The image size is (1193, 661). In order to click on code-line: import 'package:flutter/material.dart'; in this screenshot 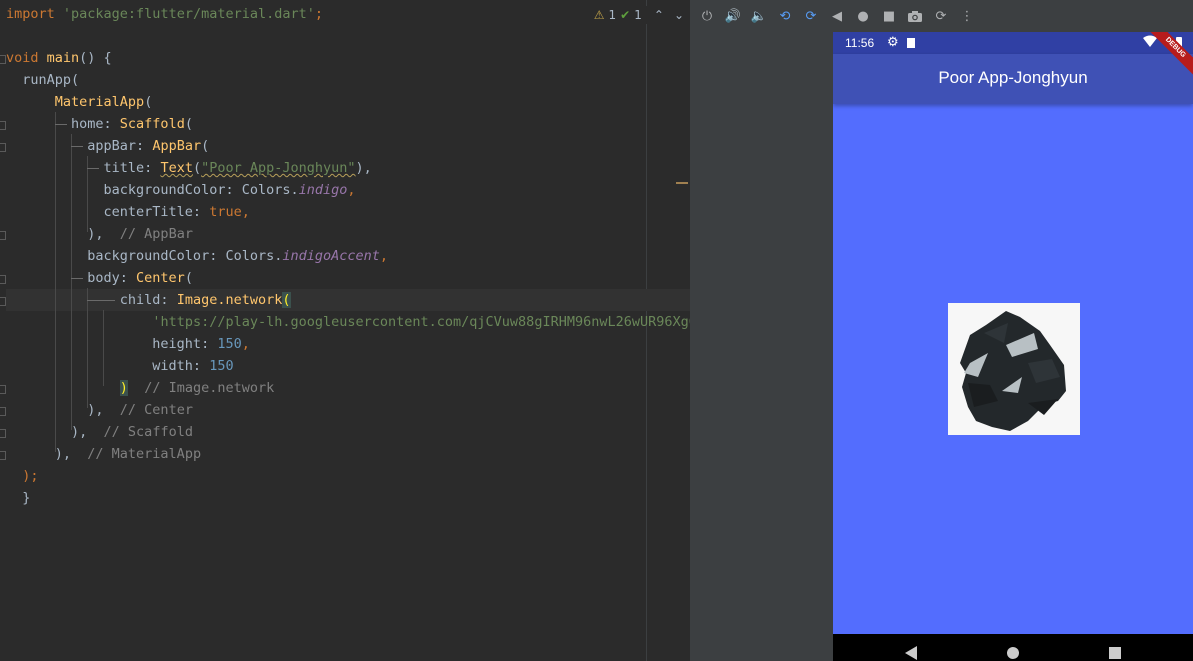, I will do `click(164, 14)`.